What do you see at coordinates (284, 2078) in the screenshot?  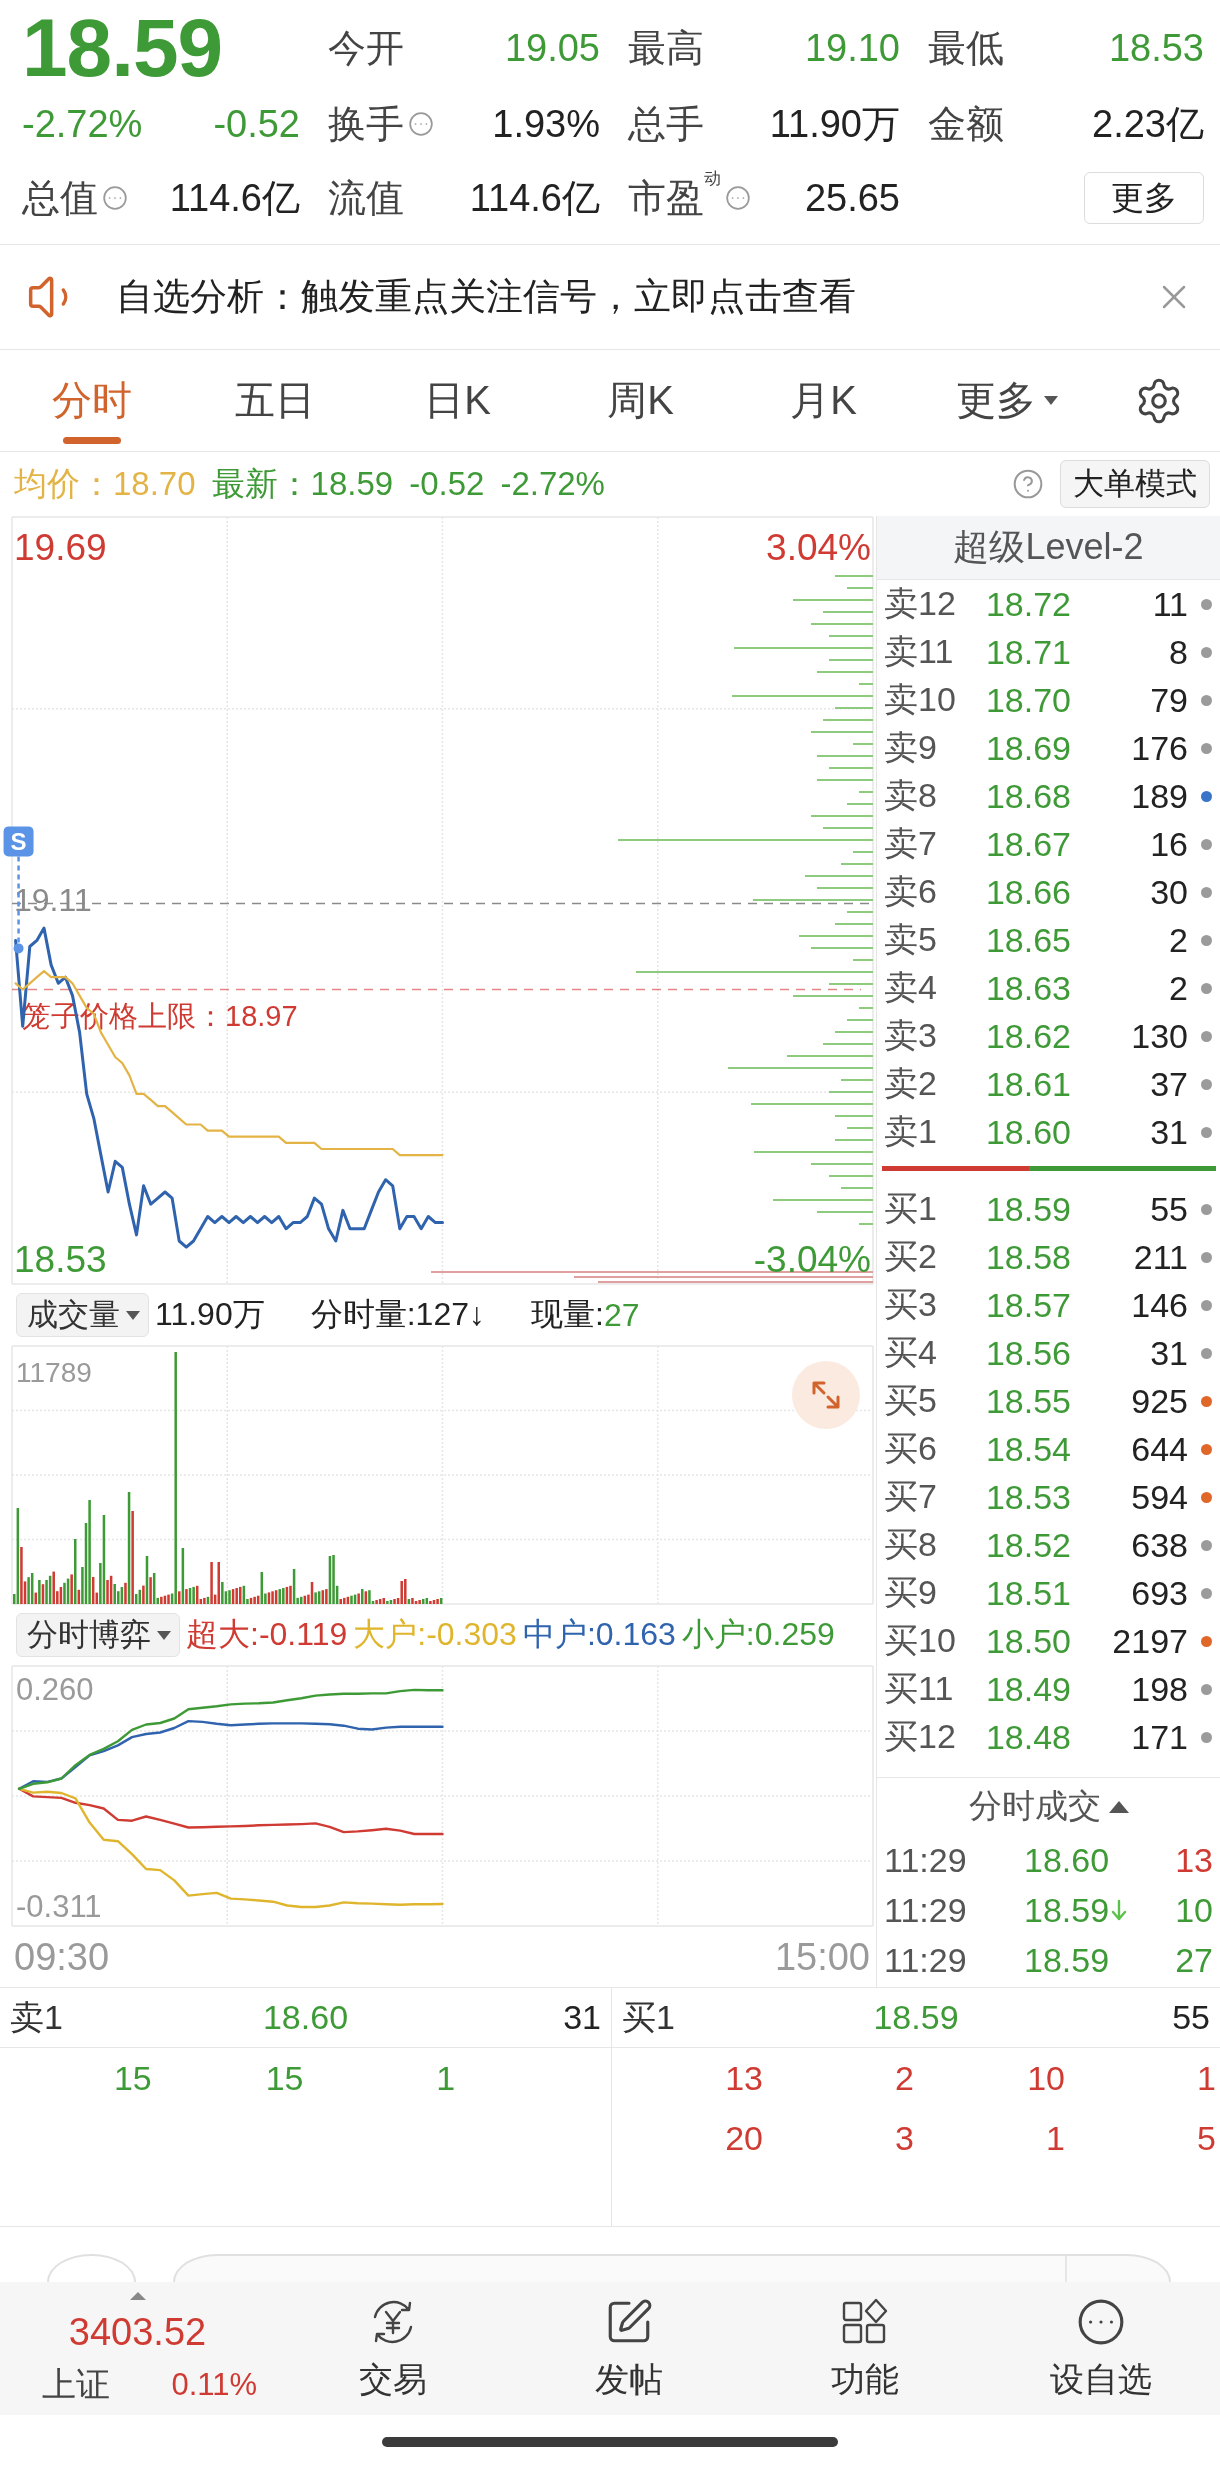 I see `queue-order: 15` at bounding box center [284, 2078].